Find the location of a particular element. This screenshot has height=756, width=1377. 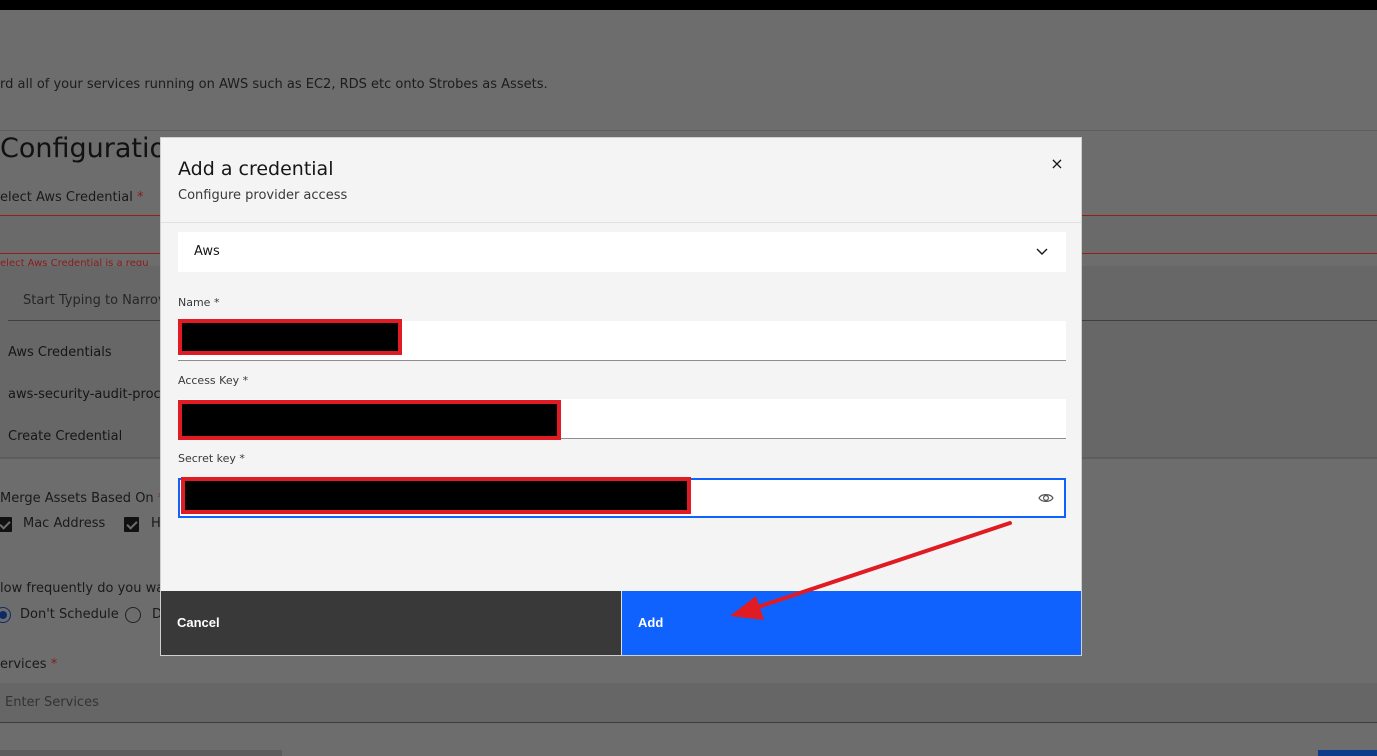

services-label: ervices * is located at coordinates (28, 664).